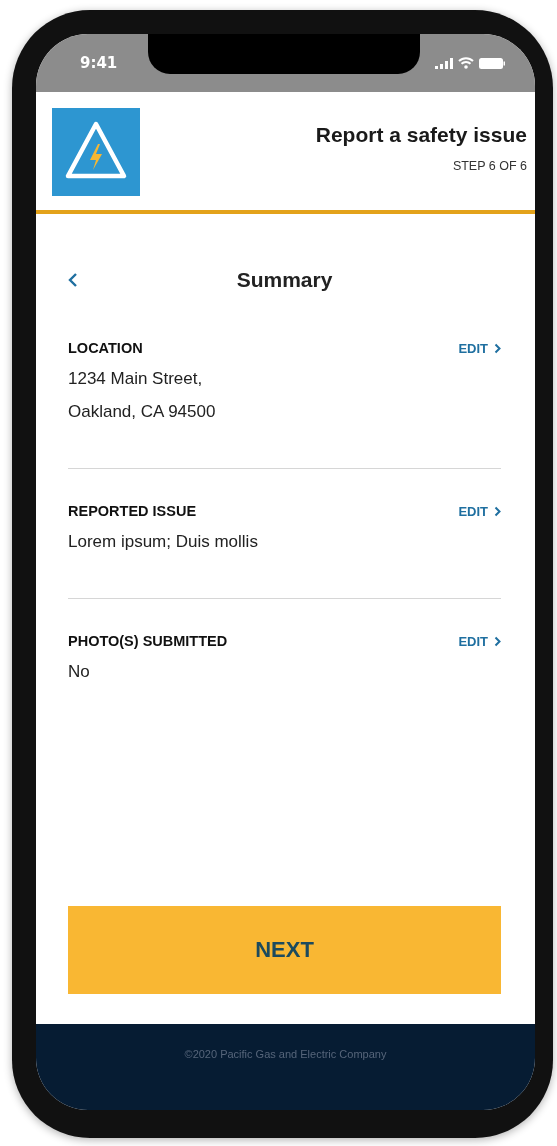 The height and width of the screenshot is (1146, 557). Describe the element at coordinates (73, 280) in the screenshot. I see `back-chevron-icon` at that location.